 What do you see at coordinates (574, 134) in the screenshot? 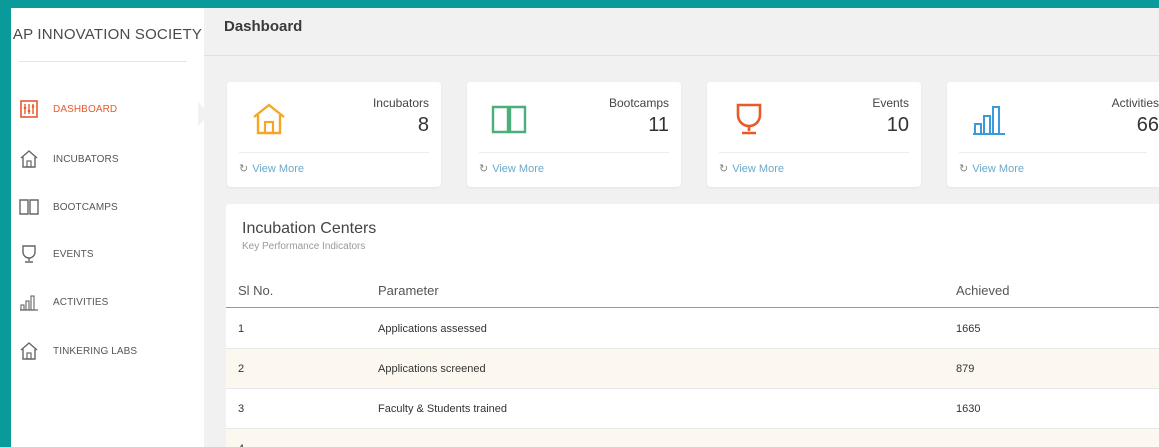
I see `stat-card-bootcamps: Bootcamps 11 ↻ View More` at bounding box center [574, 134].